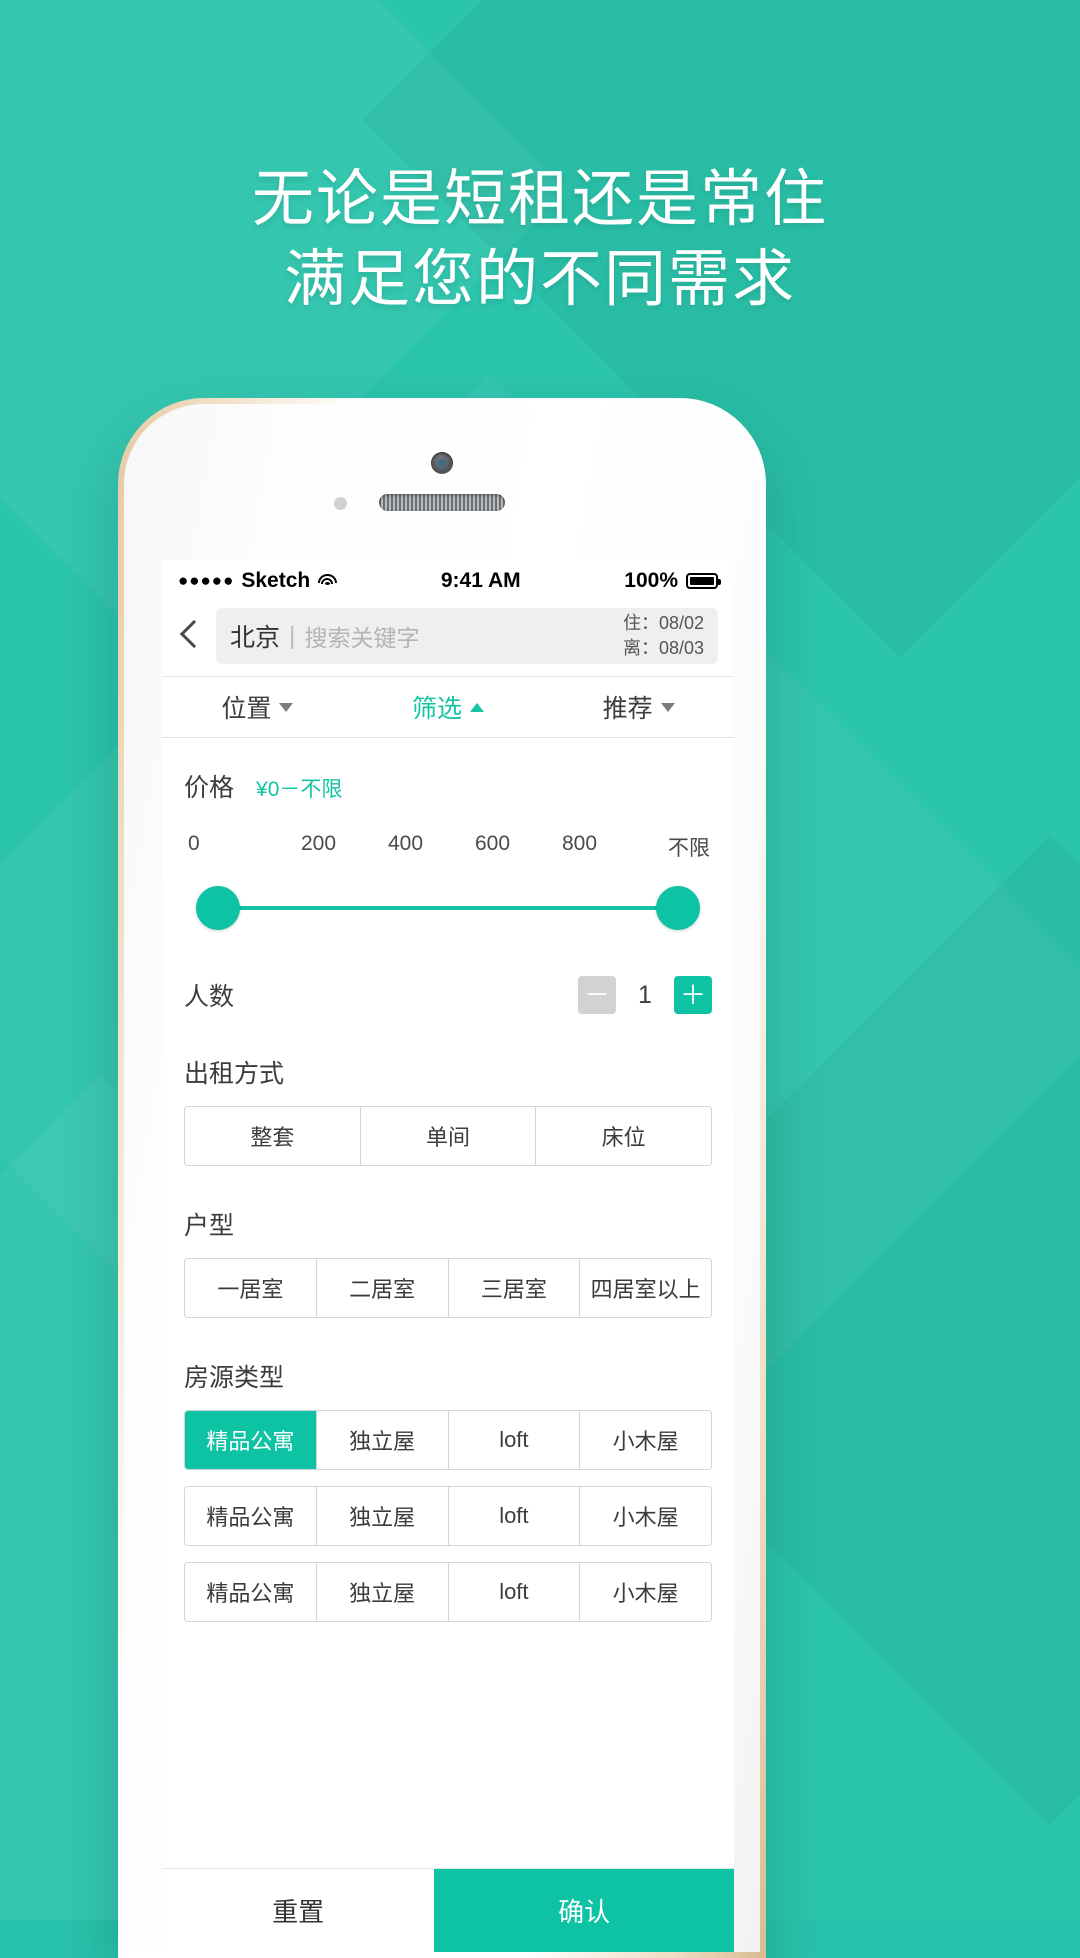  What do you see at coordinates (209, 1226) in the screenshot?
I see `layout-type-title: 户型` at bounding box center [209, 1226].